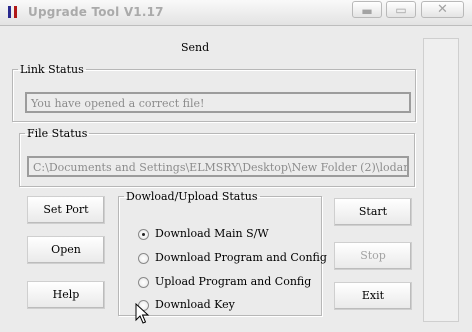 The width and height of the screenshot is (472, 332). I want to click on link-status-legend: Link Status, so click(52, 69).